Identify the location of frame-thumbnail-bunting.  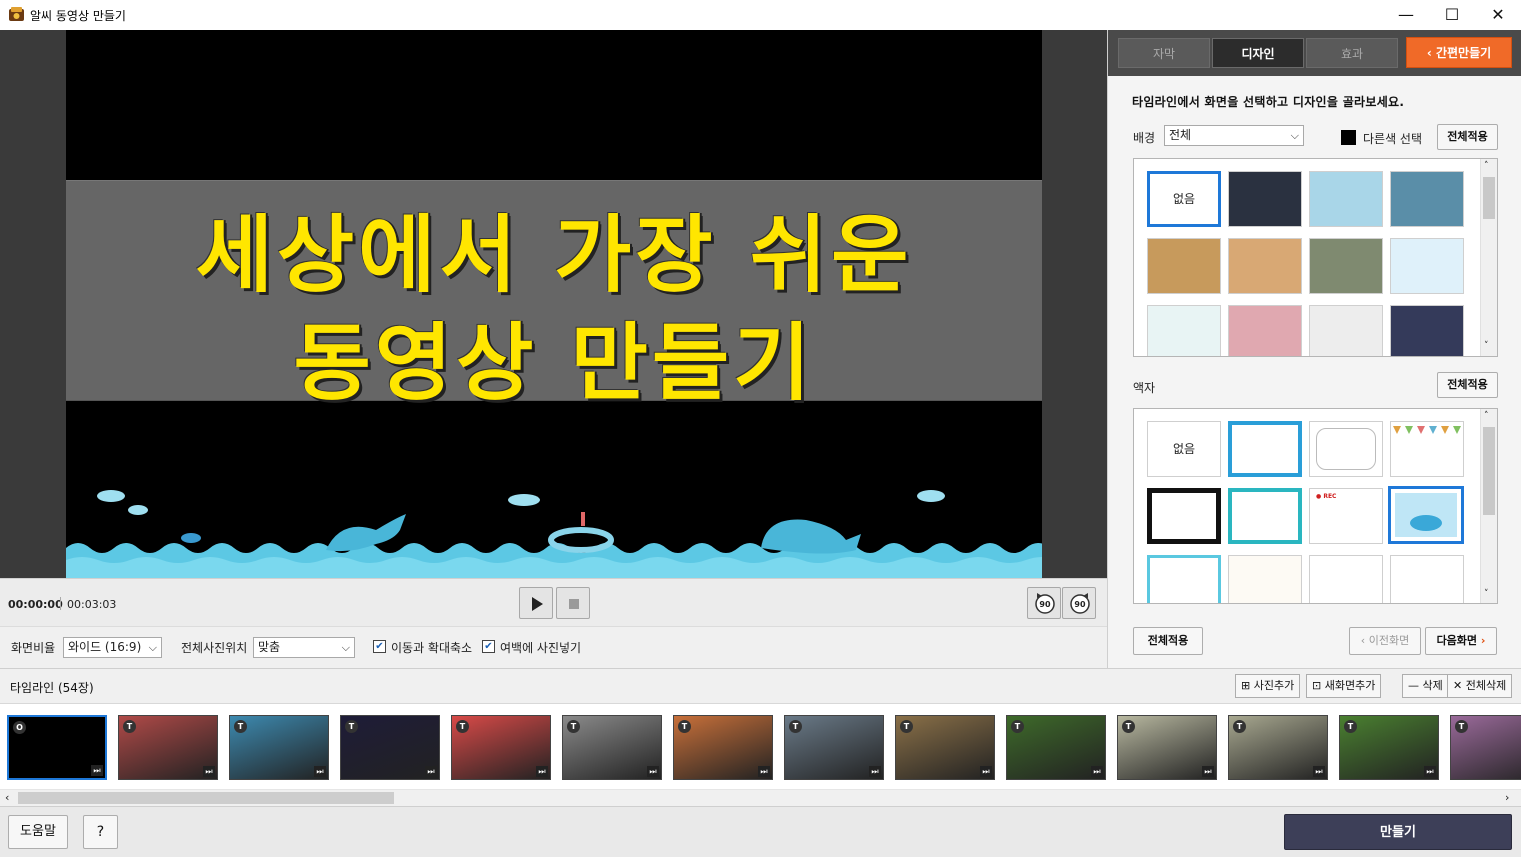
(1427, 449).